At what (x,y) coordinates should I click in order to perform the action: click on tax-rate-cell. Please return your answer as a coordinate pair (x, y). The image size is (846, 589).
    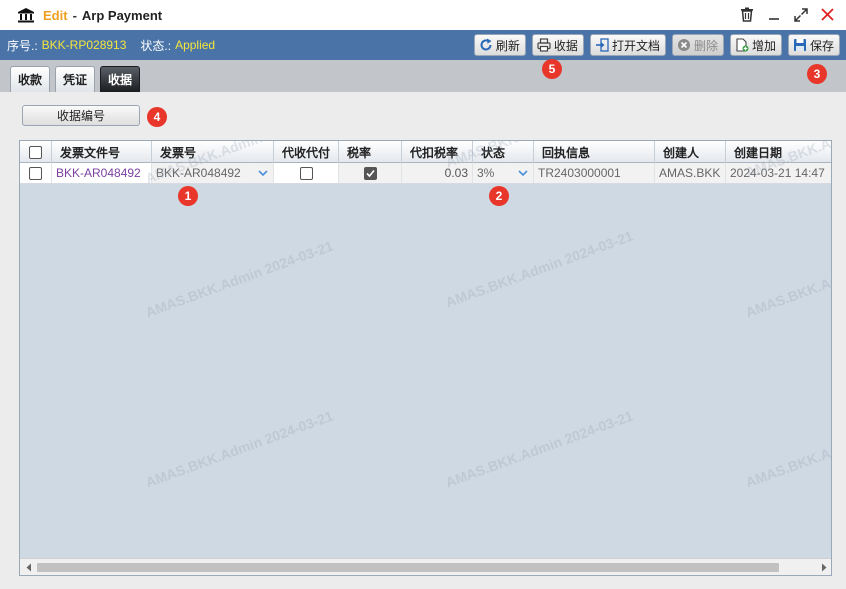
    Looking at the image, I should click on (370, 173).